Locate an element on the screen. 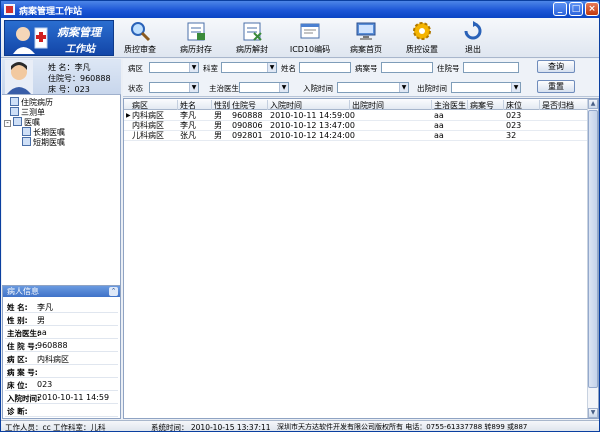 Image resolution: width=600 pixels, height=432 pixels. tree-item-label: 医嘱 is located at coordinates (32, 122).